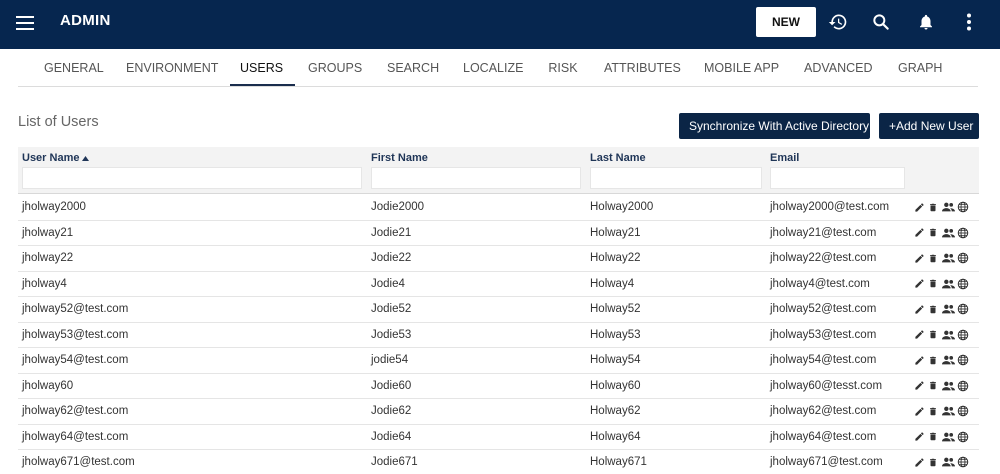 The image size is (1000, 474). I want to click on cell-last-name: Holway2000, so click(622, 207).